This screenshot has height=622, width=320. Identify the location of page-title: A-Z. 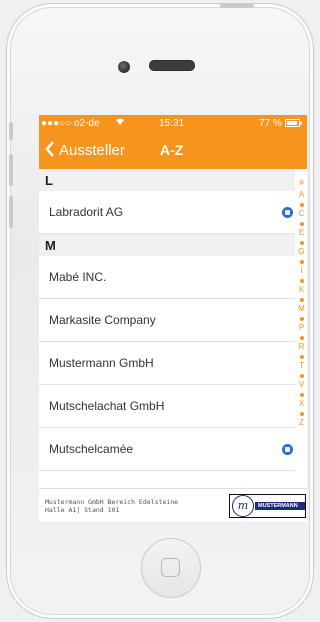
(172, 150).